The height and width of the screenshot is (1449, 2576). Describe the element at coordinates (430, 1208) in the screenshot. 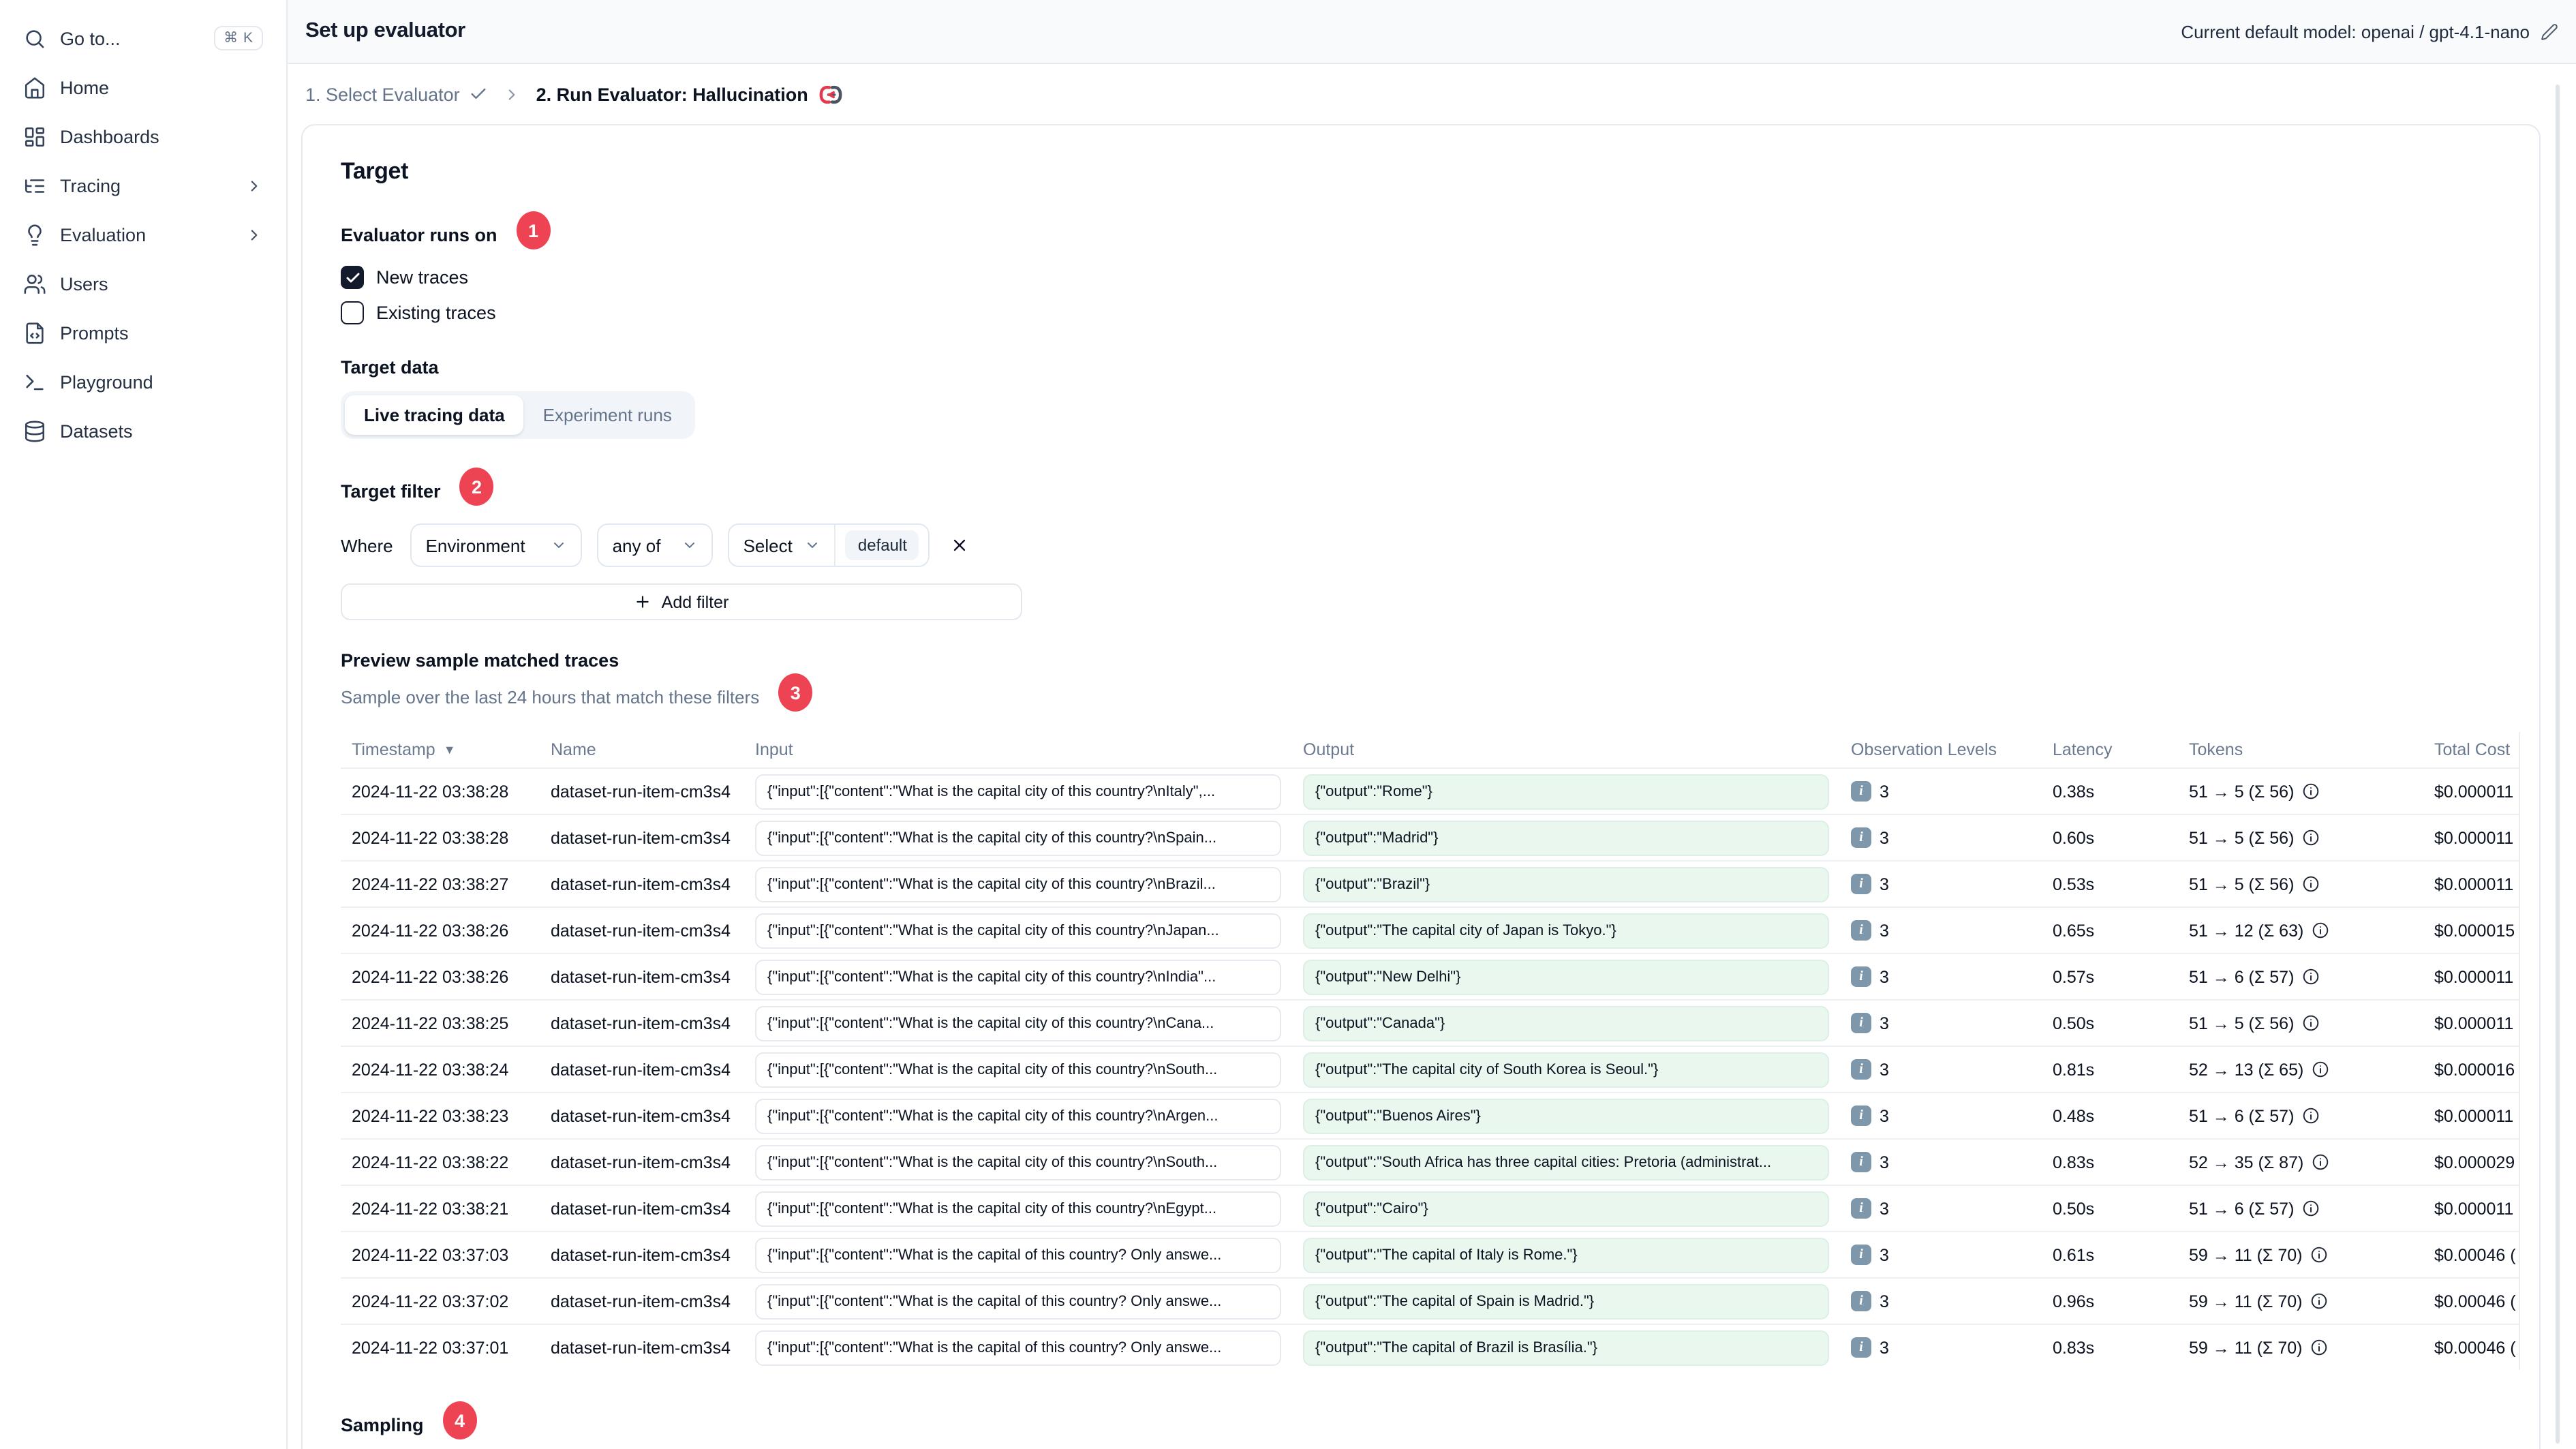

I see `timestamp-cell: 2024-11-22 03:38:21` at that location.